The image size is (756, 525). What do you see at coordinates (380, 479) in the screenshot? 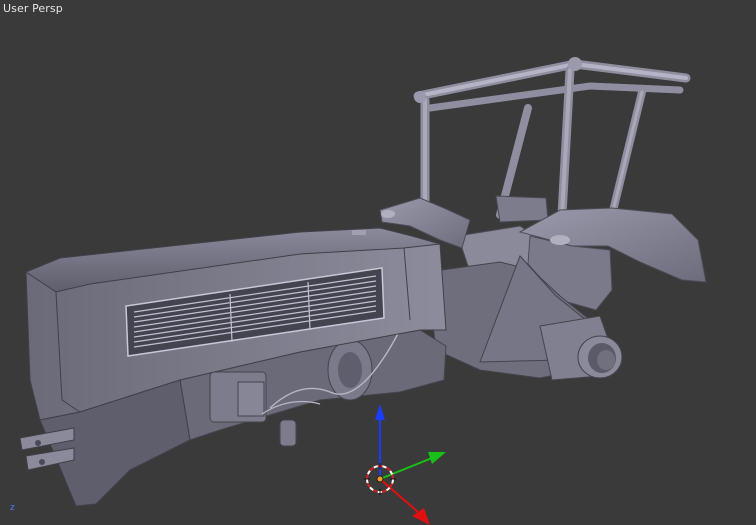
I see `origin-marker-icon` at bounding box center [380, 479].